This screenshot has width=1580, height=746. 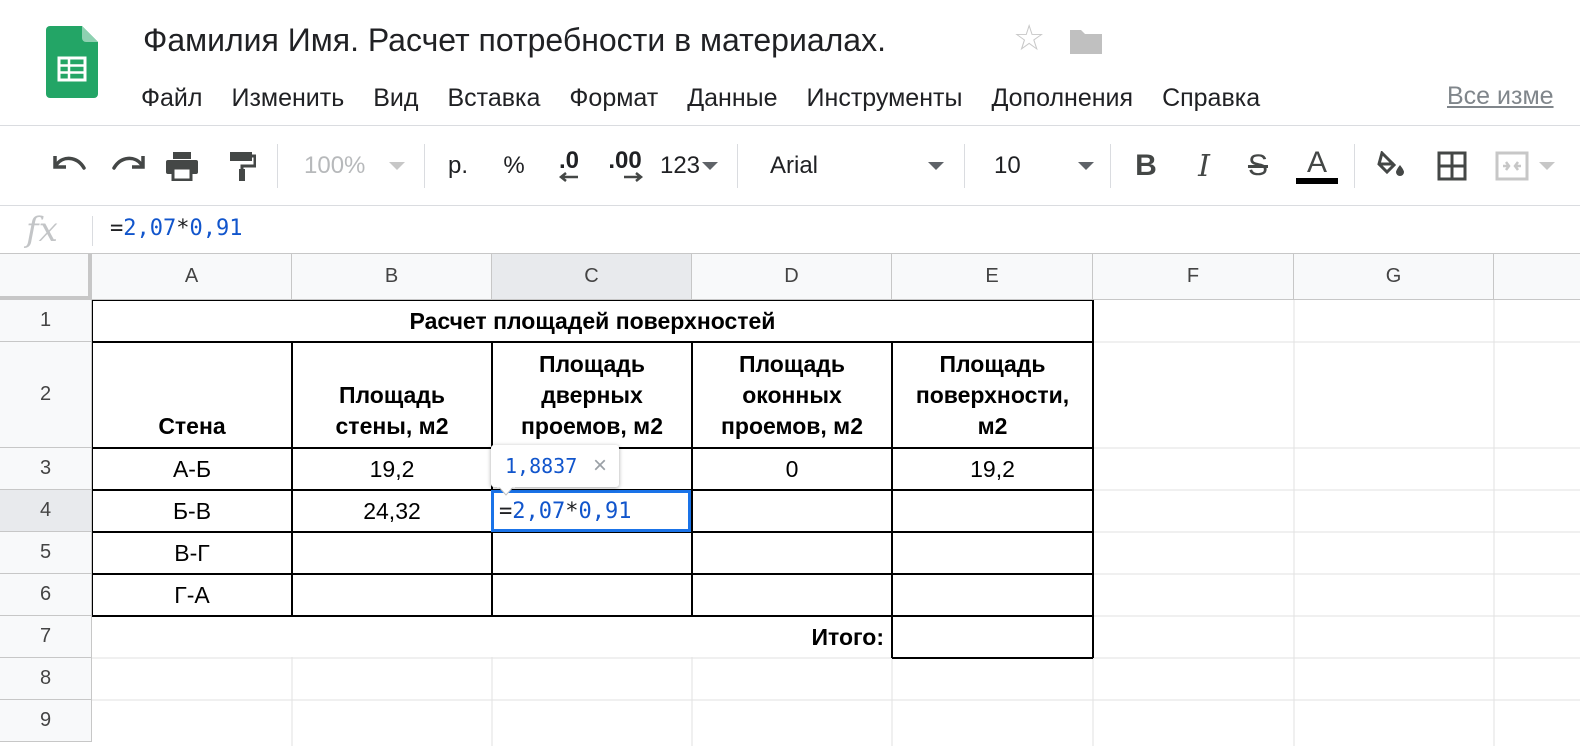 I want to click on column-header-h, so click(x=1537, y=277).